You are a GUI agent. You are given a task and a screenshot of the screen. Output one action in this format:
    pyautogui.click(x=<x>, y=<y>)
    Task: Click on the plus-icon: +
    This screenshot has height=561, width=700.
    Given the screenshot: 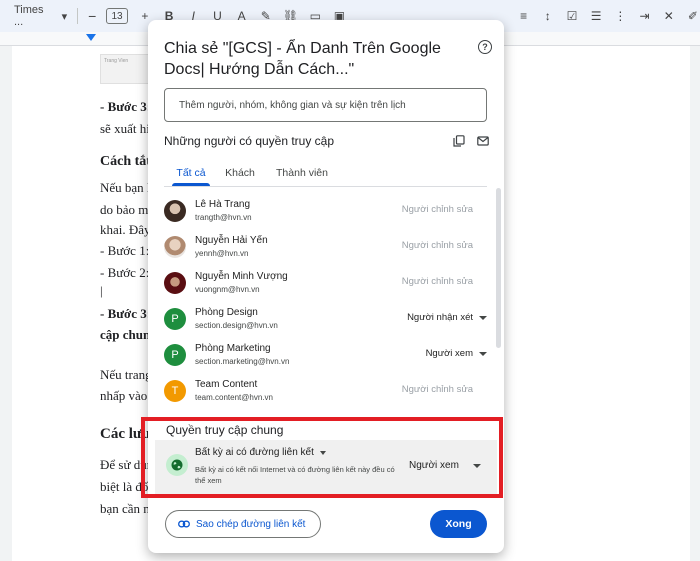 What is the action you would take?
    pyautogui.click(x=145, y=16)
    